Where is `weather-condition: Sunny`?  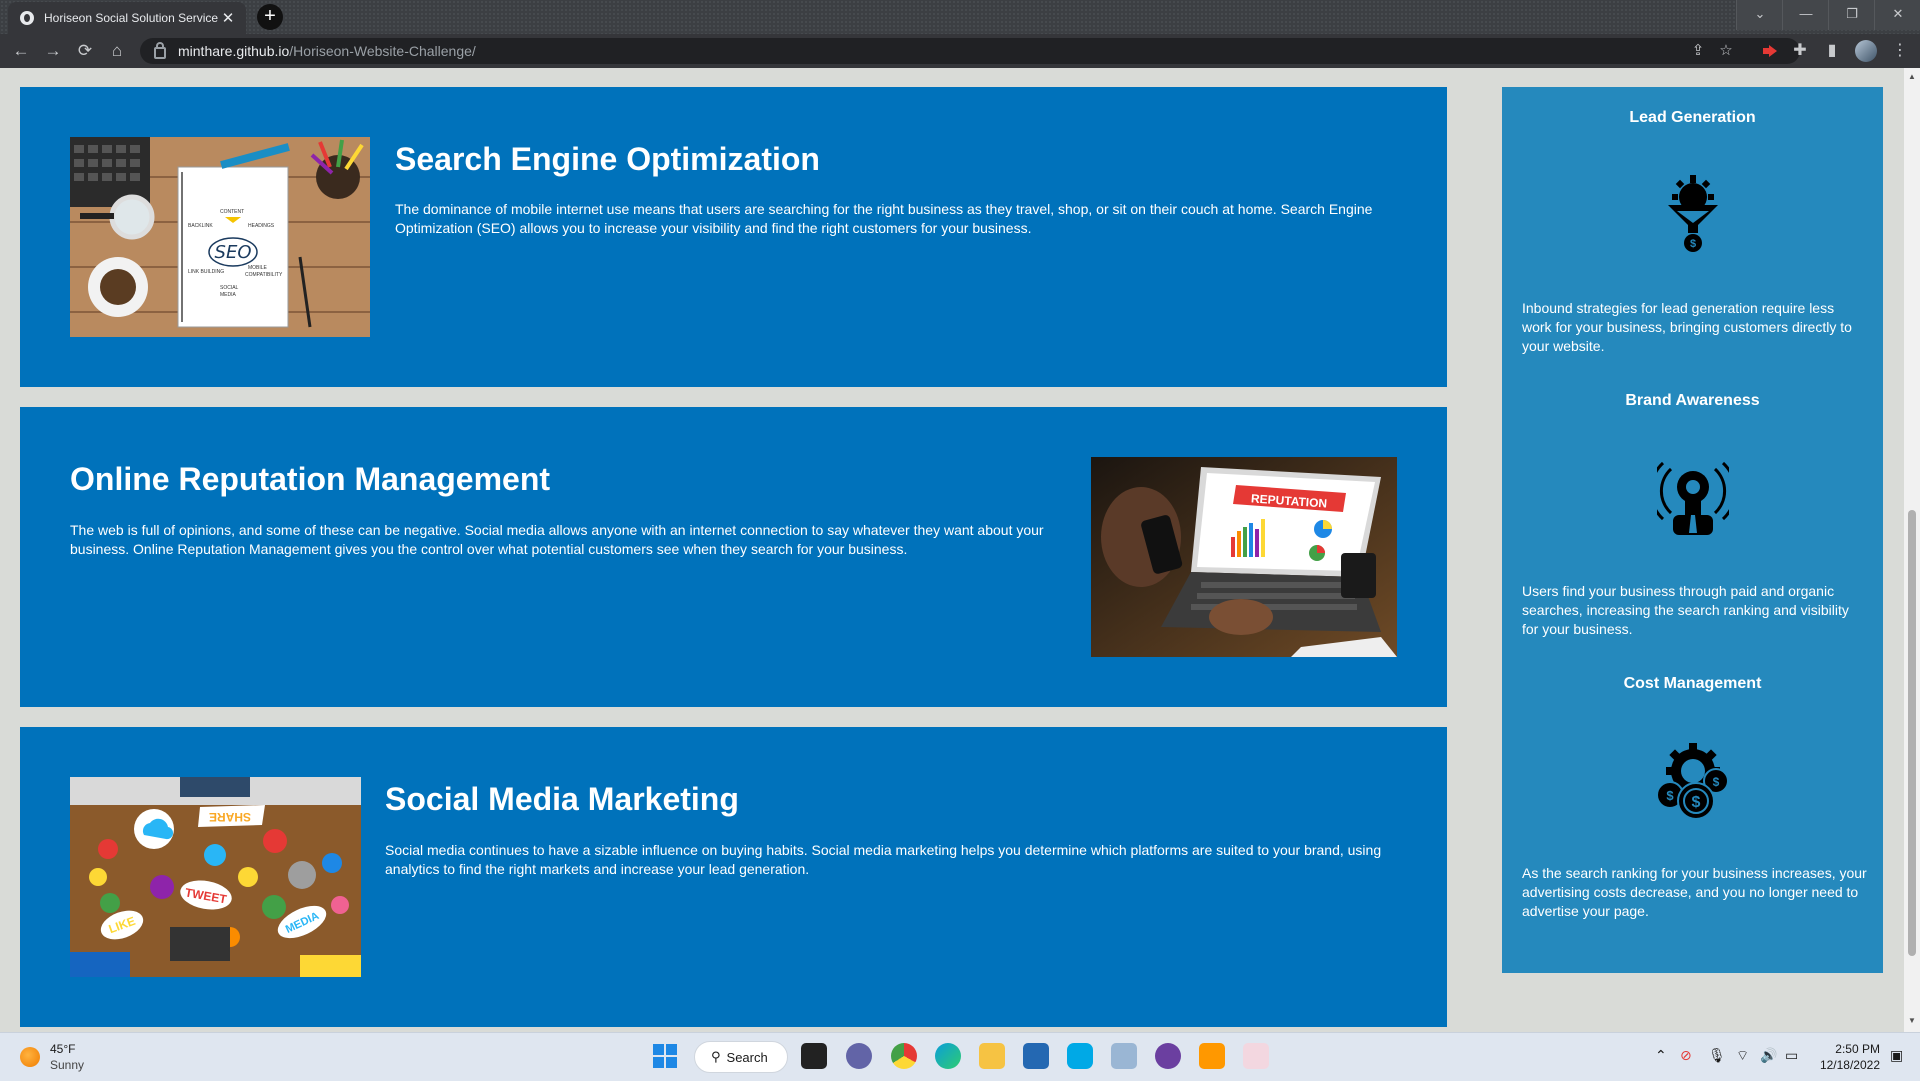
weather-condition: Sunny is located at coordinates (67, 1065).